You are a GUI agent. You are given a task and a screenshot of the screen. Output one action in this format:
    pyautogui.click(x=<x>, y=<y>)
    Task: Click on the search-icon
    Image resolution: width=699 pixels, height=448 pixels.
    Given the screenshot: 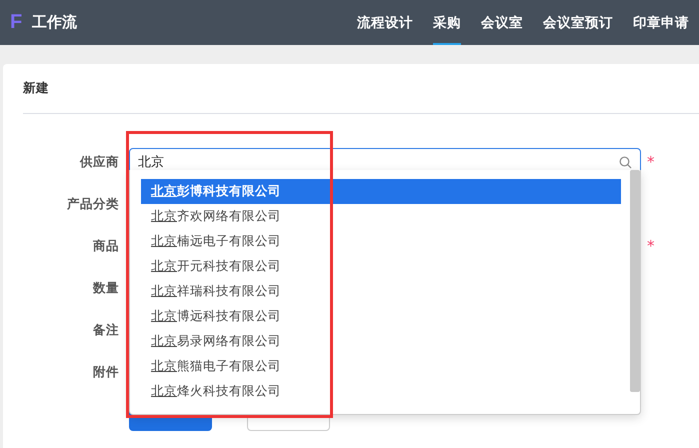 What is the action you would take?
    pyautogui.click(x=625, y=162)
    